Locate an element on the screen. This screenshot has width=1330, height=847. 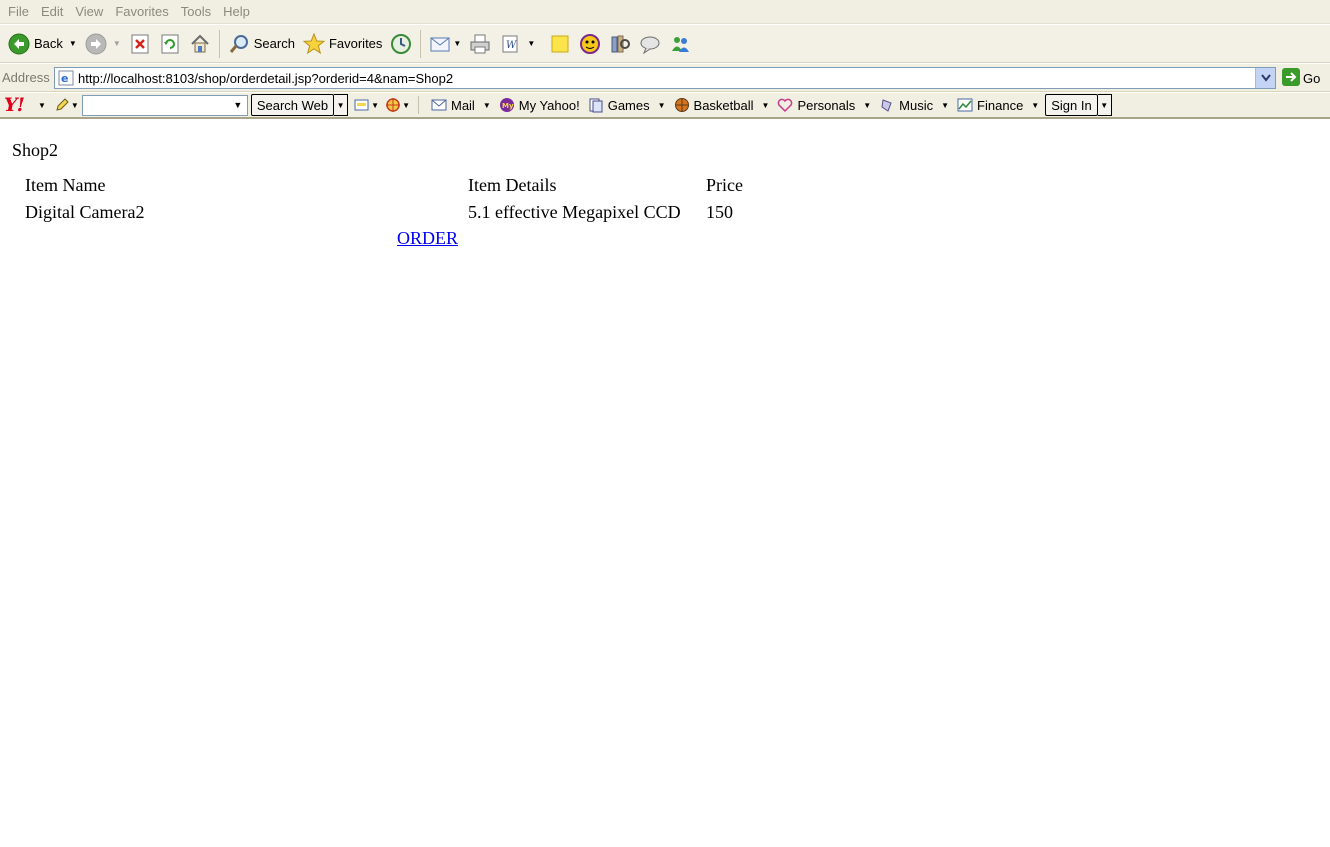
ie-page-icon: e is located at coordinates (66, 78).